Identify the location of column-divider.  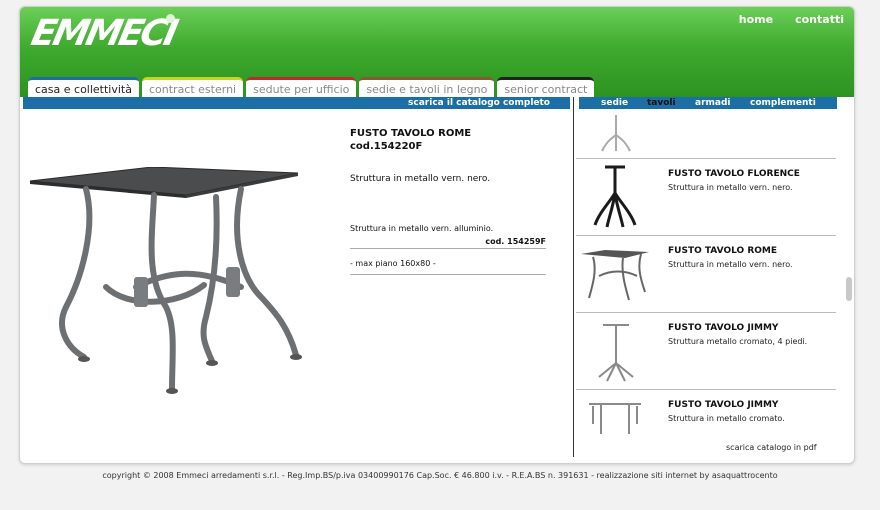
(573, 277).